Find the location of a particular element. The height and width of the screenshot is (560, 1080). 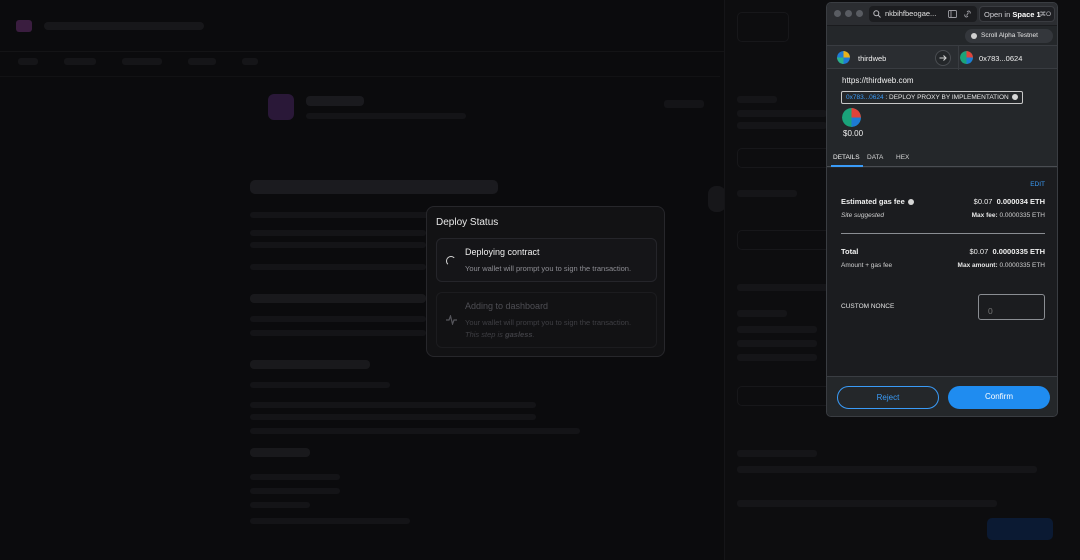

gas-fee-eth: 0.000034 ETH is located at coordinates (1020, 201).